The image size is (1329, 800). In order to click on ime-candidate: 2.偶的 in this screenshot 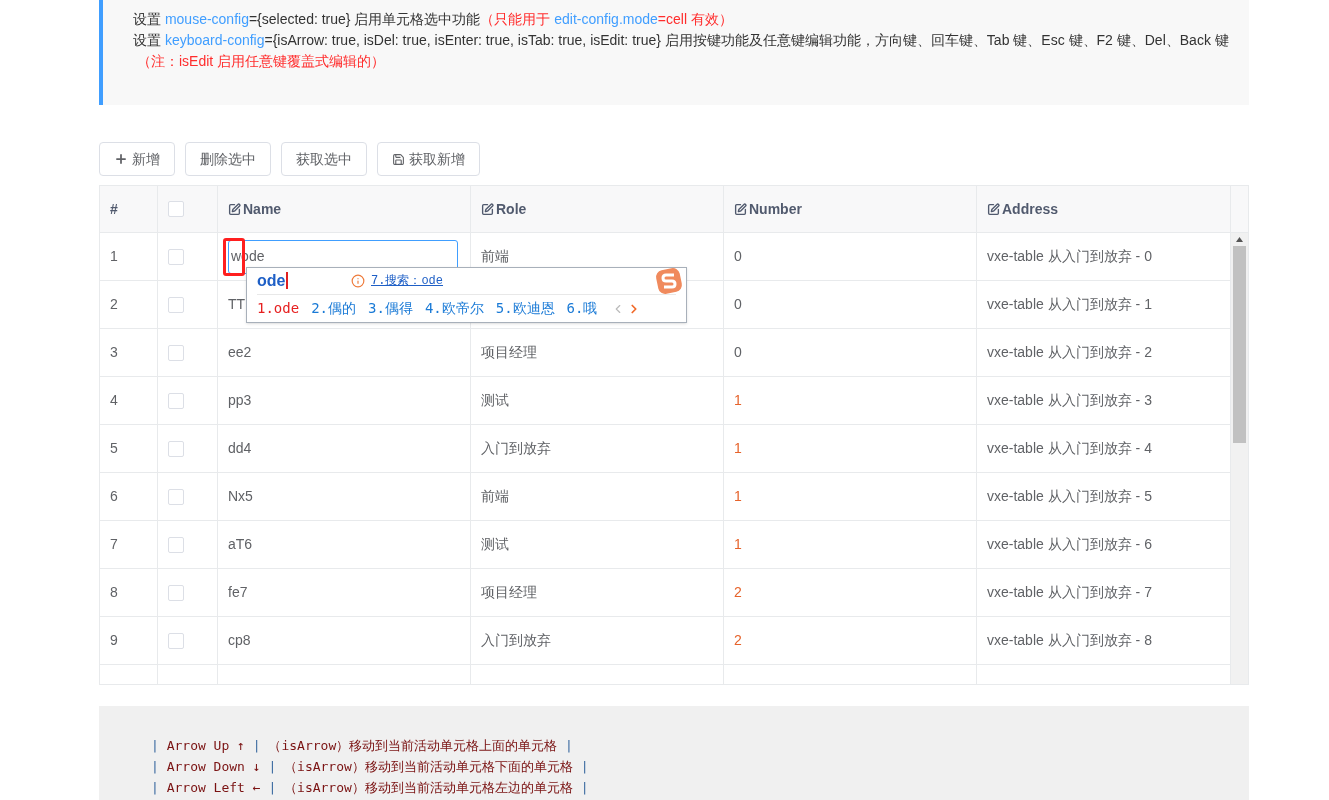, I will do `click(333, 308)`.